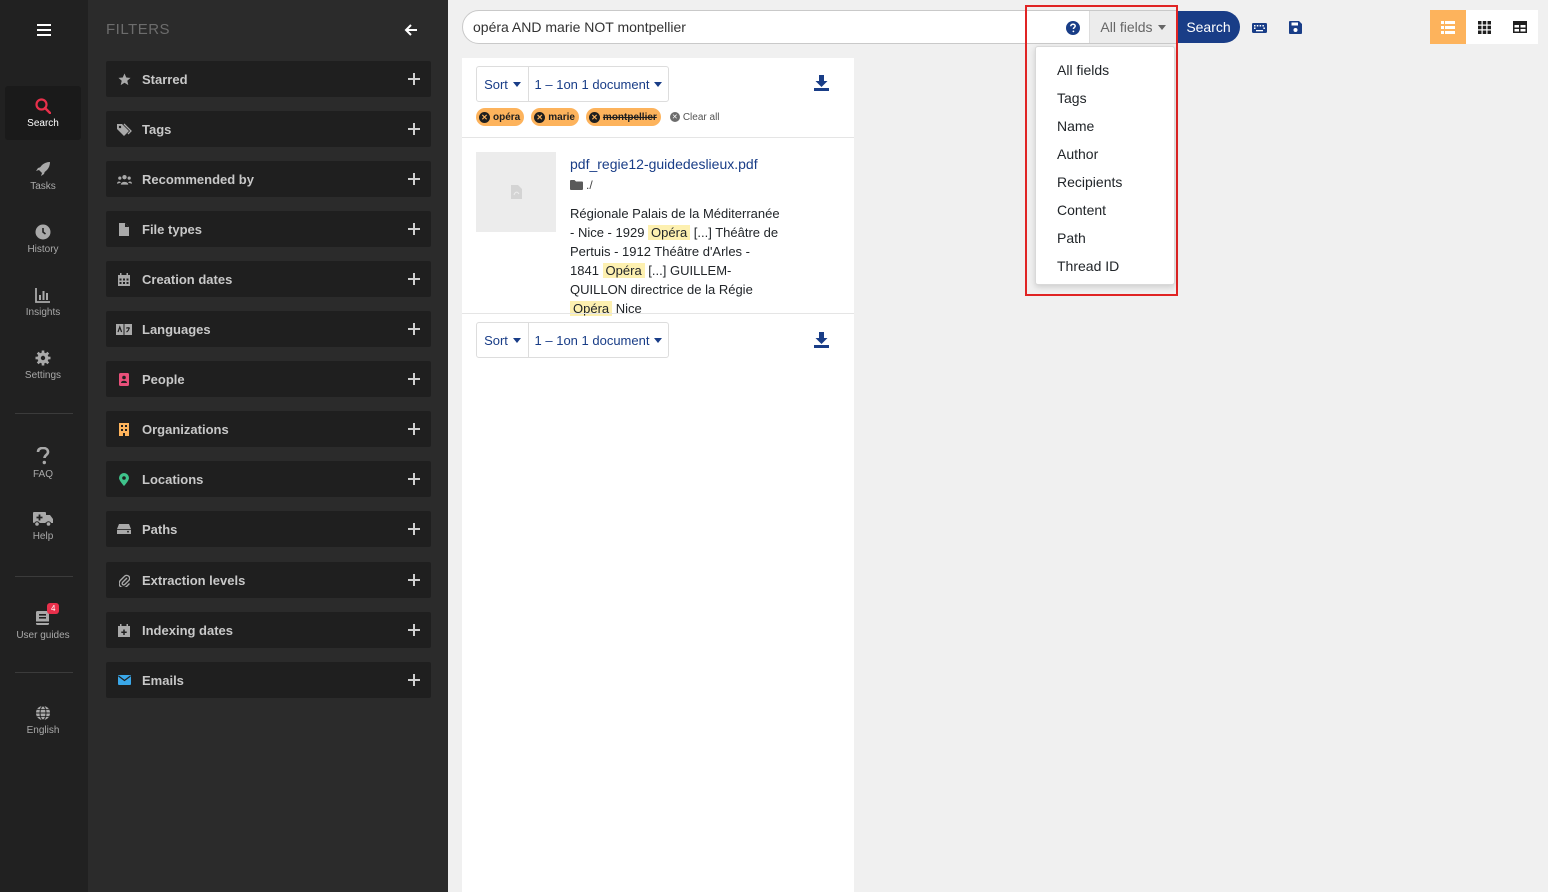  I want to click on filter-indexing-dates: Indexing dates, so click(268, 630).